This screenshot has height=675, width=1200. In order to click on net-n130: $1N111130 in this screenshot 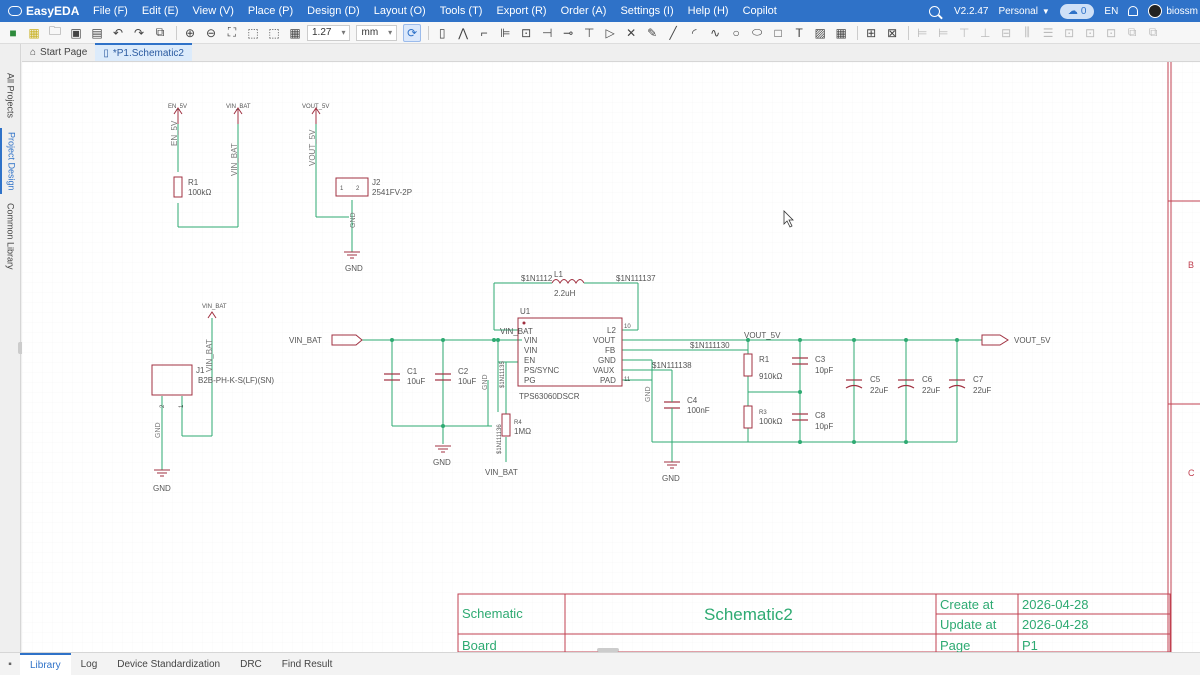, I will do `click(710, 345)`.